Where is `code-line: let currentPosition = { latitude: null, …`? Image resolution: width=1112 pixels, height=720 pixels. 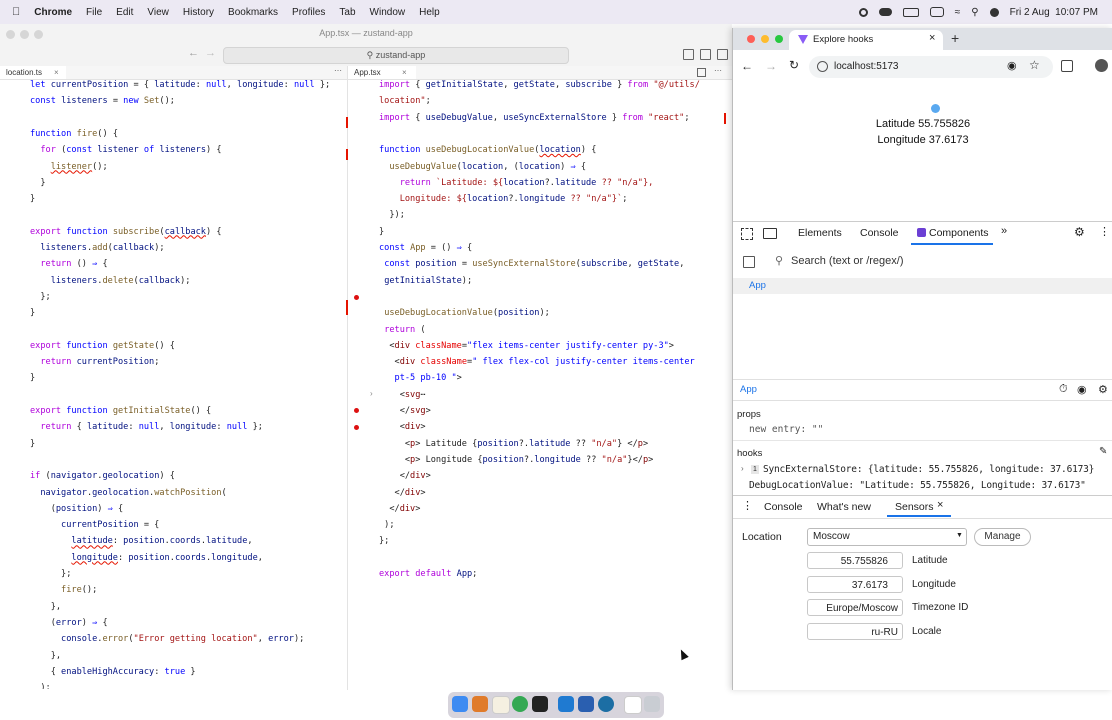 code-line: let currentPosition = { latitude: null, … is located at coordinates (180, 85).